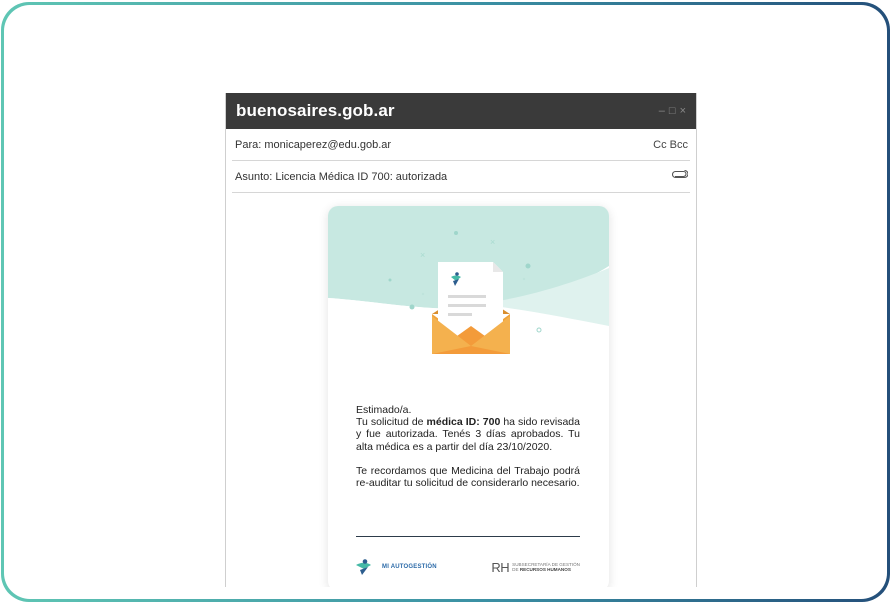  I want to click on window-controls: – □ ×, so click(672, 111).